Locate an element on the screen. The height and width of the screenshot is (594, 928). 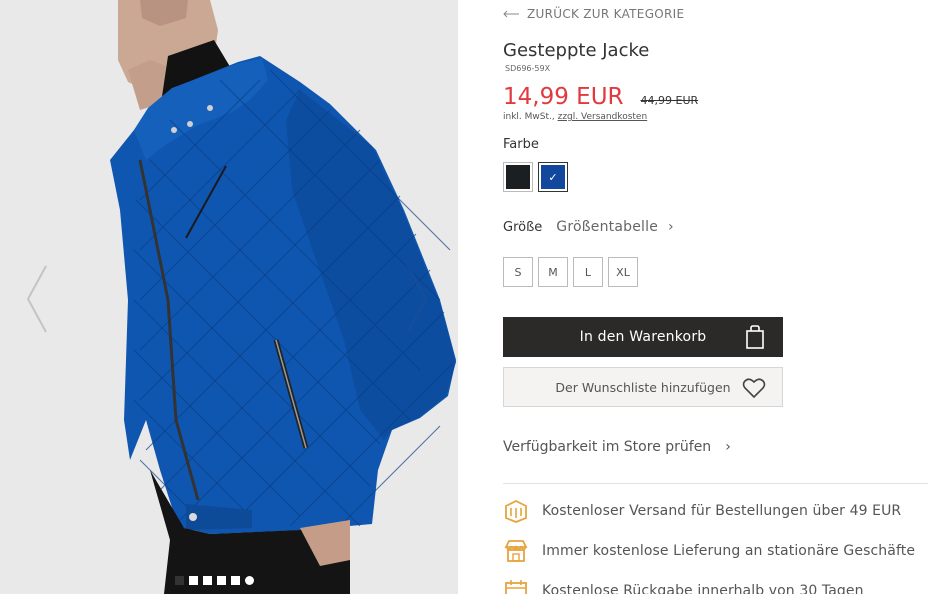
store-availability-label: Verfügbarkeit im Store prüfen is located at coordinates (607, 447).